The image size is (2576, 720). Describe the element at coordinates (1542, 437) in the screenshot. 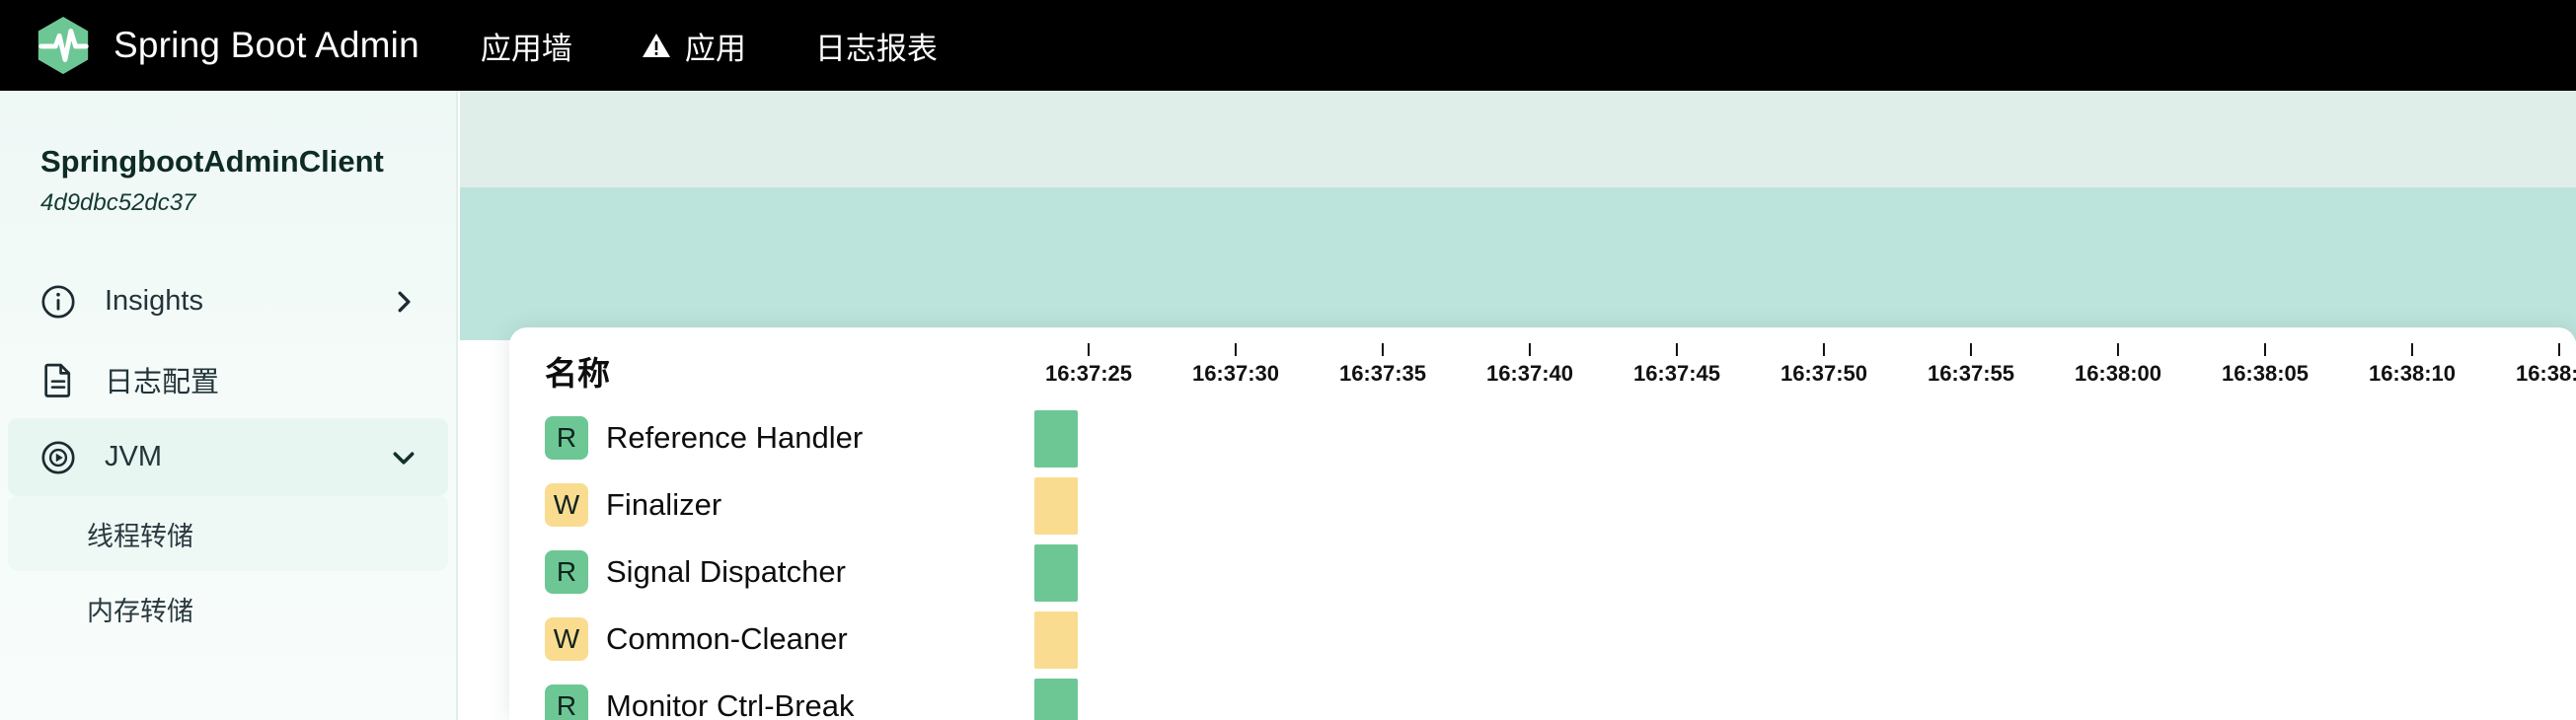

I see `thread-row: R Reference Handler` at that location.